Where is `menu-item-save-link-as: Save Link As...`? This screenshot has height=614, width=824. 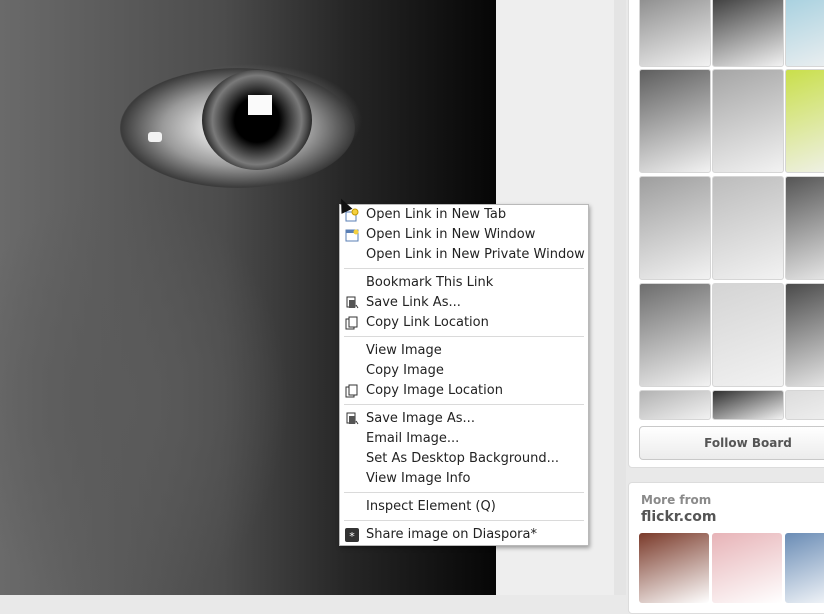 menu-item-save-link-as: Save Link As... is located at coordinates (413, 303).